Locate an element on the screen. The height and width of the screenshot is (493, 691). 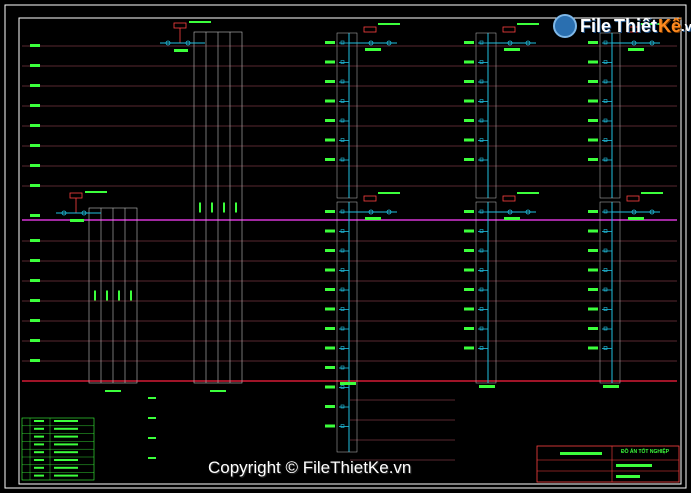
logo-badge-icon is located at coordinates (565, 26).